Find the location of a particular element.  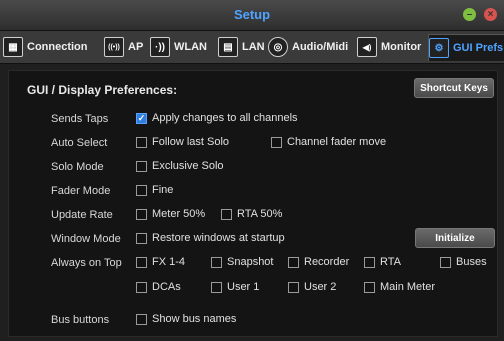

tab-label: WLAN is located at coordinates (190, 47).